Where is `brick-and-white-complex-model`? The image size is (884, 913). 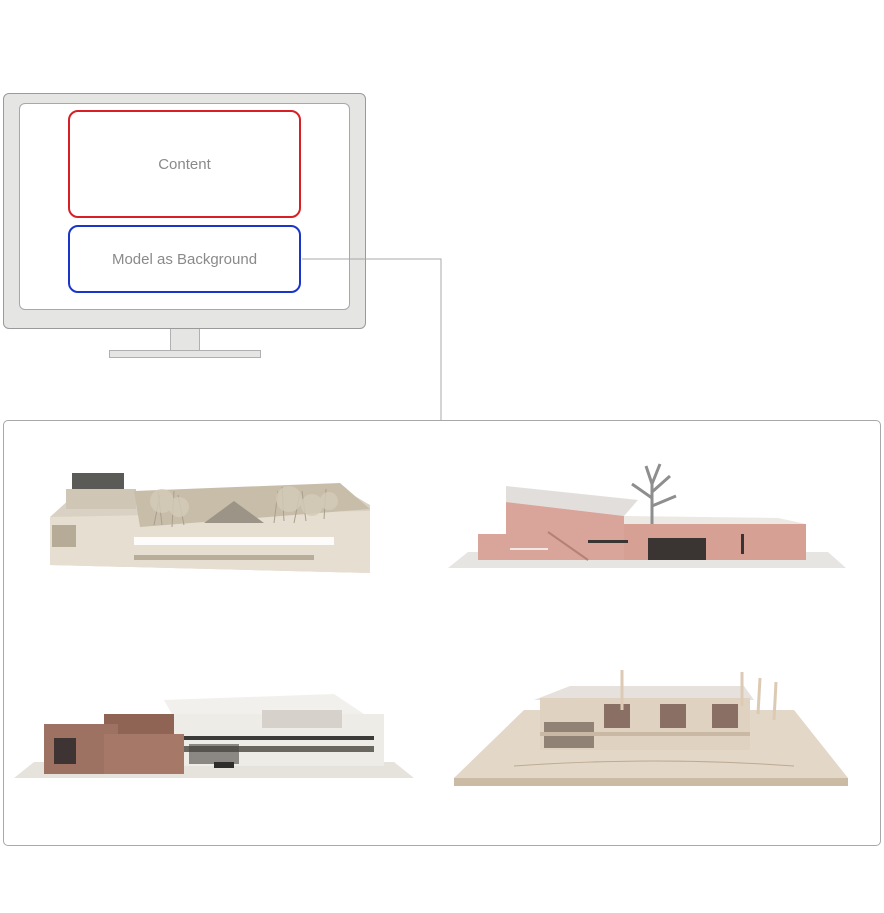
brick-and-white-complex-model is located at coordinates (214, 736).